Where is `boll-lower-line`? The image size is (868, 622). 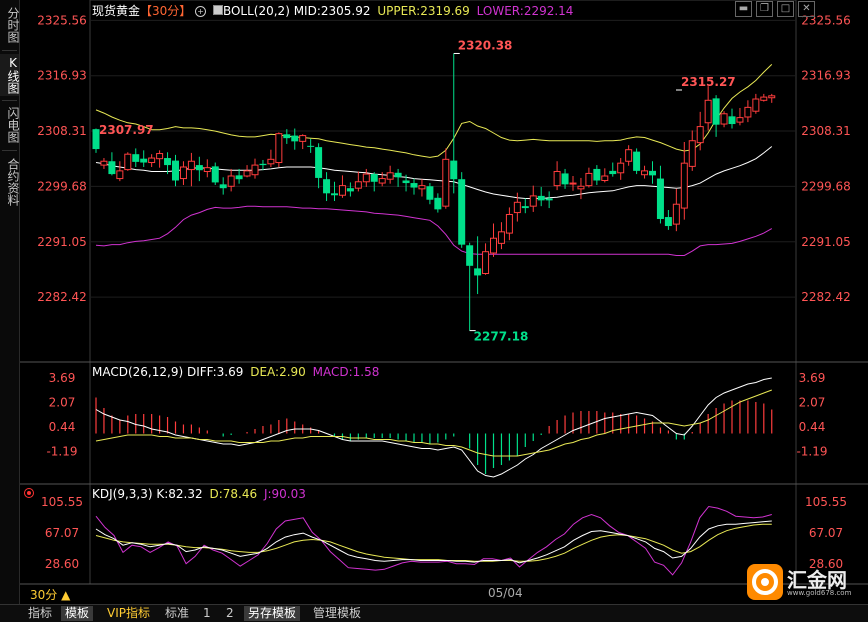 boll-lower-line is located at coordinates (434, 230).